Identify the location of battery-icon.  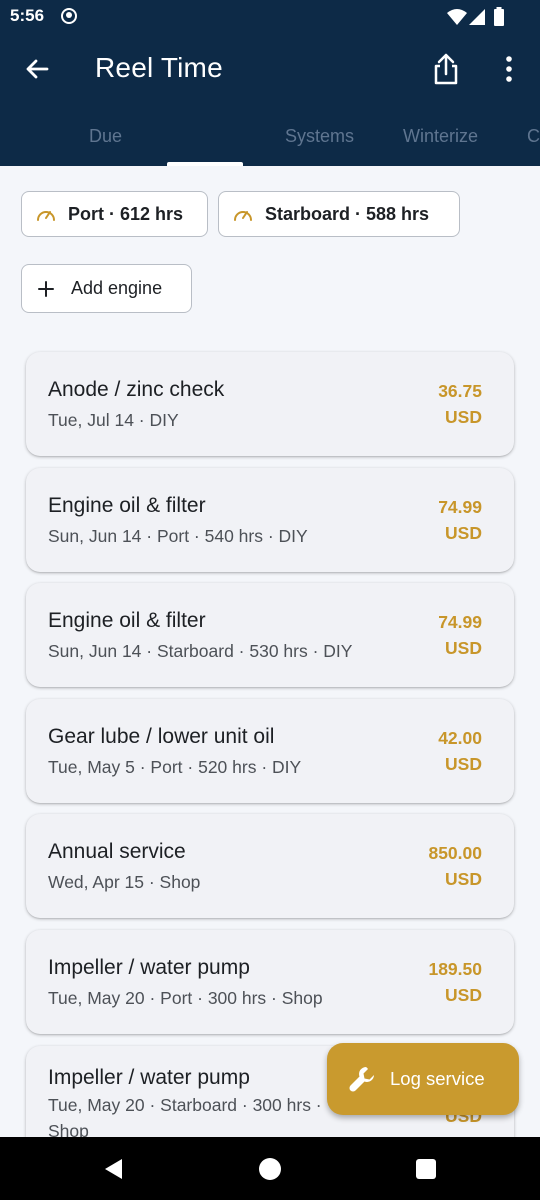
(499, 19).